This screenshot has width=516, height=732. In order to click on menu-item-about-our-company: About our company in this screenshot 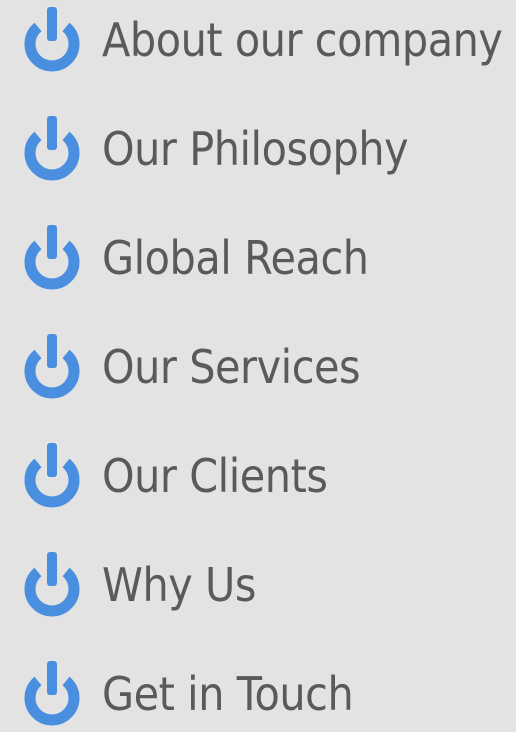, I will do `click(268, 40)`.